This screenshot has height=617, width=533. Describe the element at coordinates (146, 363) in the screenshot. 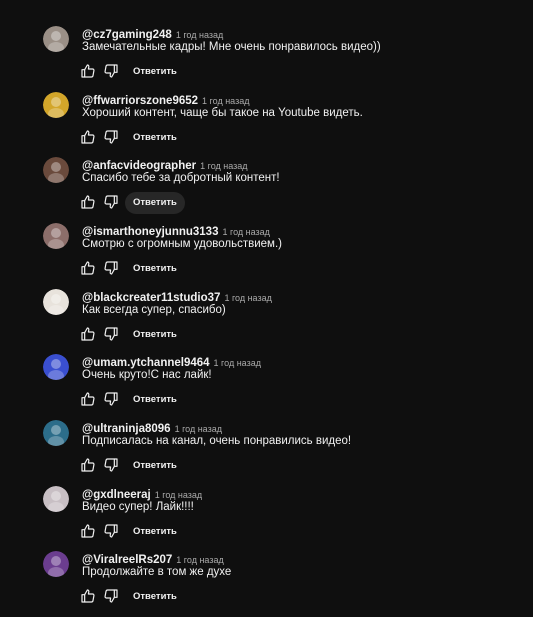

I see `comment-author: @umam.ytchannel9464` at that location.